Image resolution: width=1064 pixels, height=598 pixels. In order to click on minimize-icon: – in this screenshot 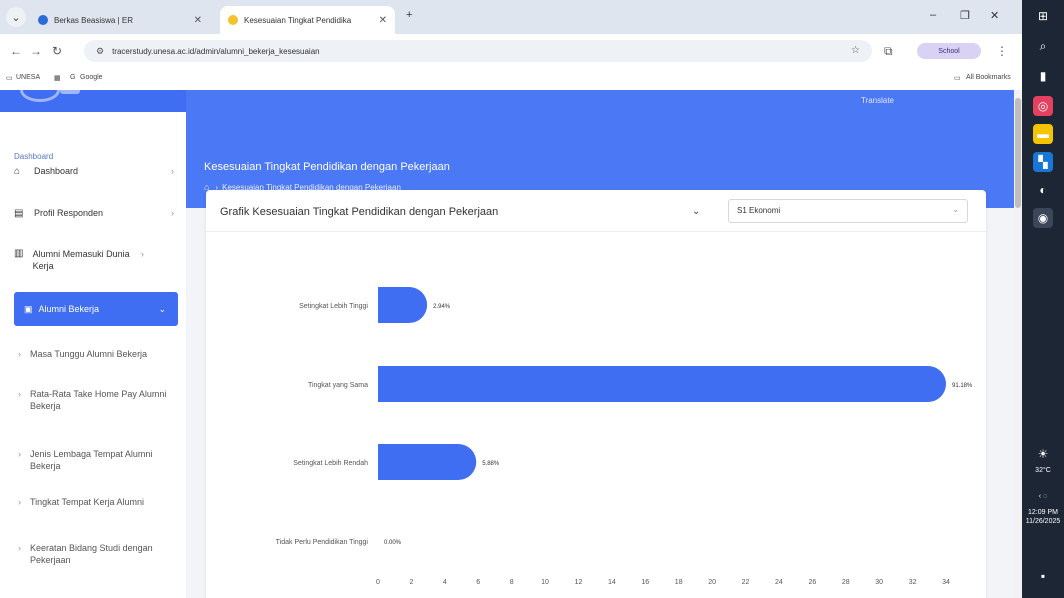, I will do `click(933, 15)`.